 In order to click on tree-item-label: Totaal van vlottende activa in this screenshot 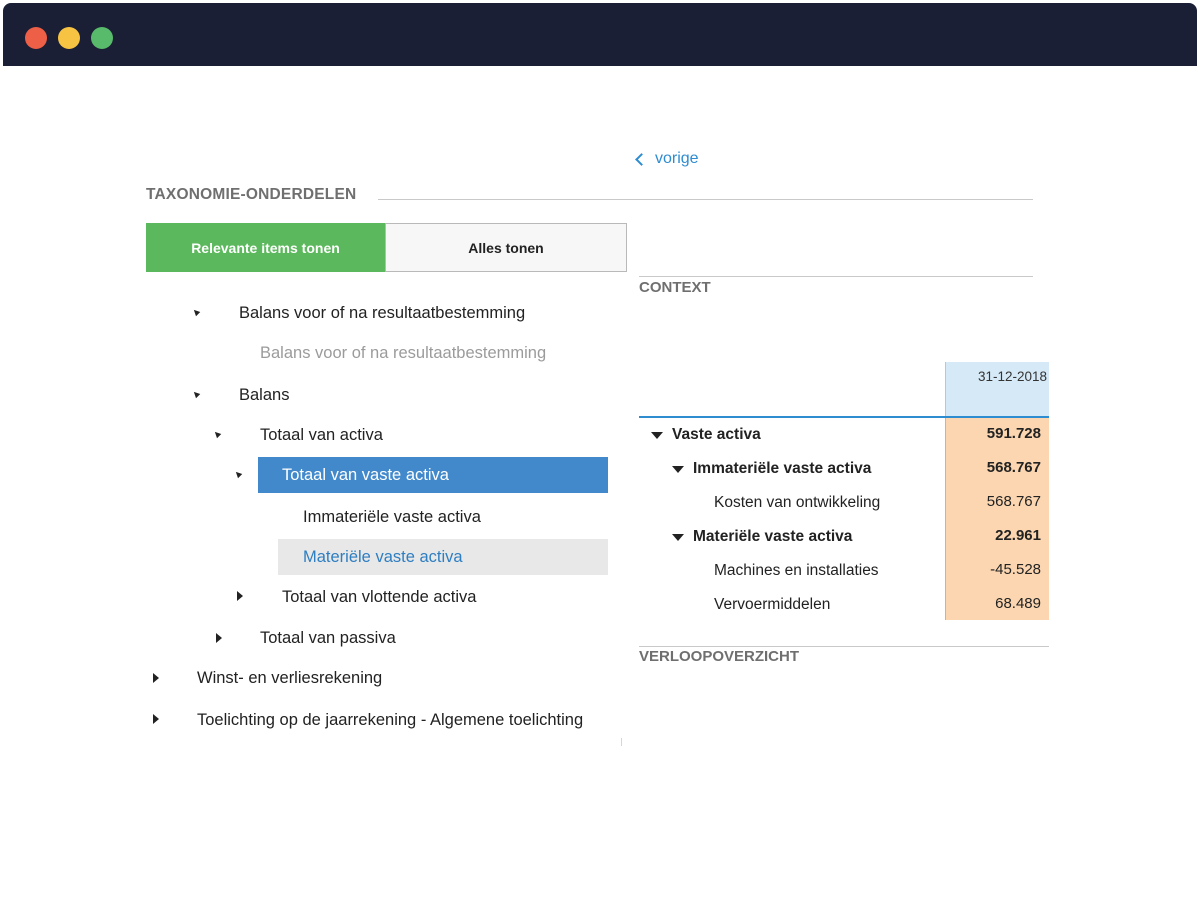, I will do `click(379, 596)`.